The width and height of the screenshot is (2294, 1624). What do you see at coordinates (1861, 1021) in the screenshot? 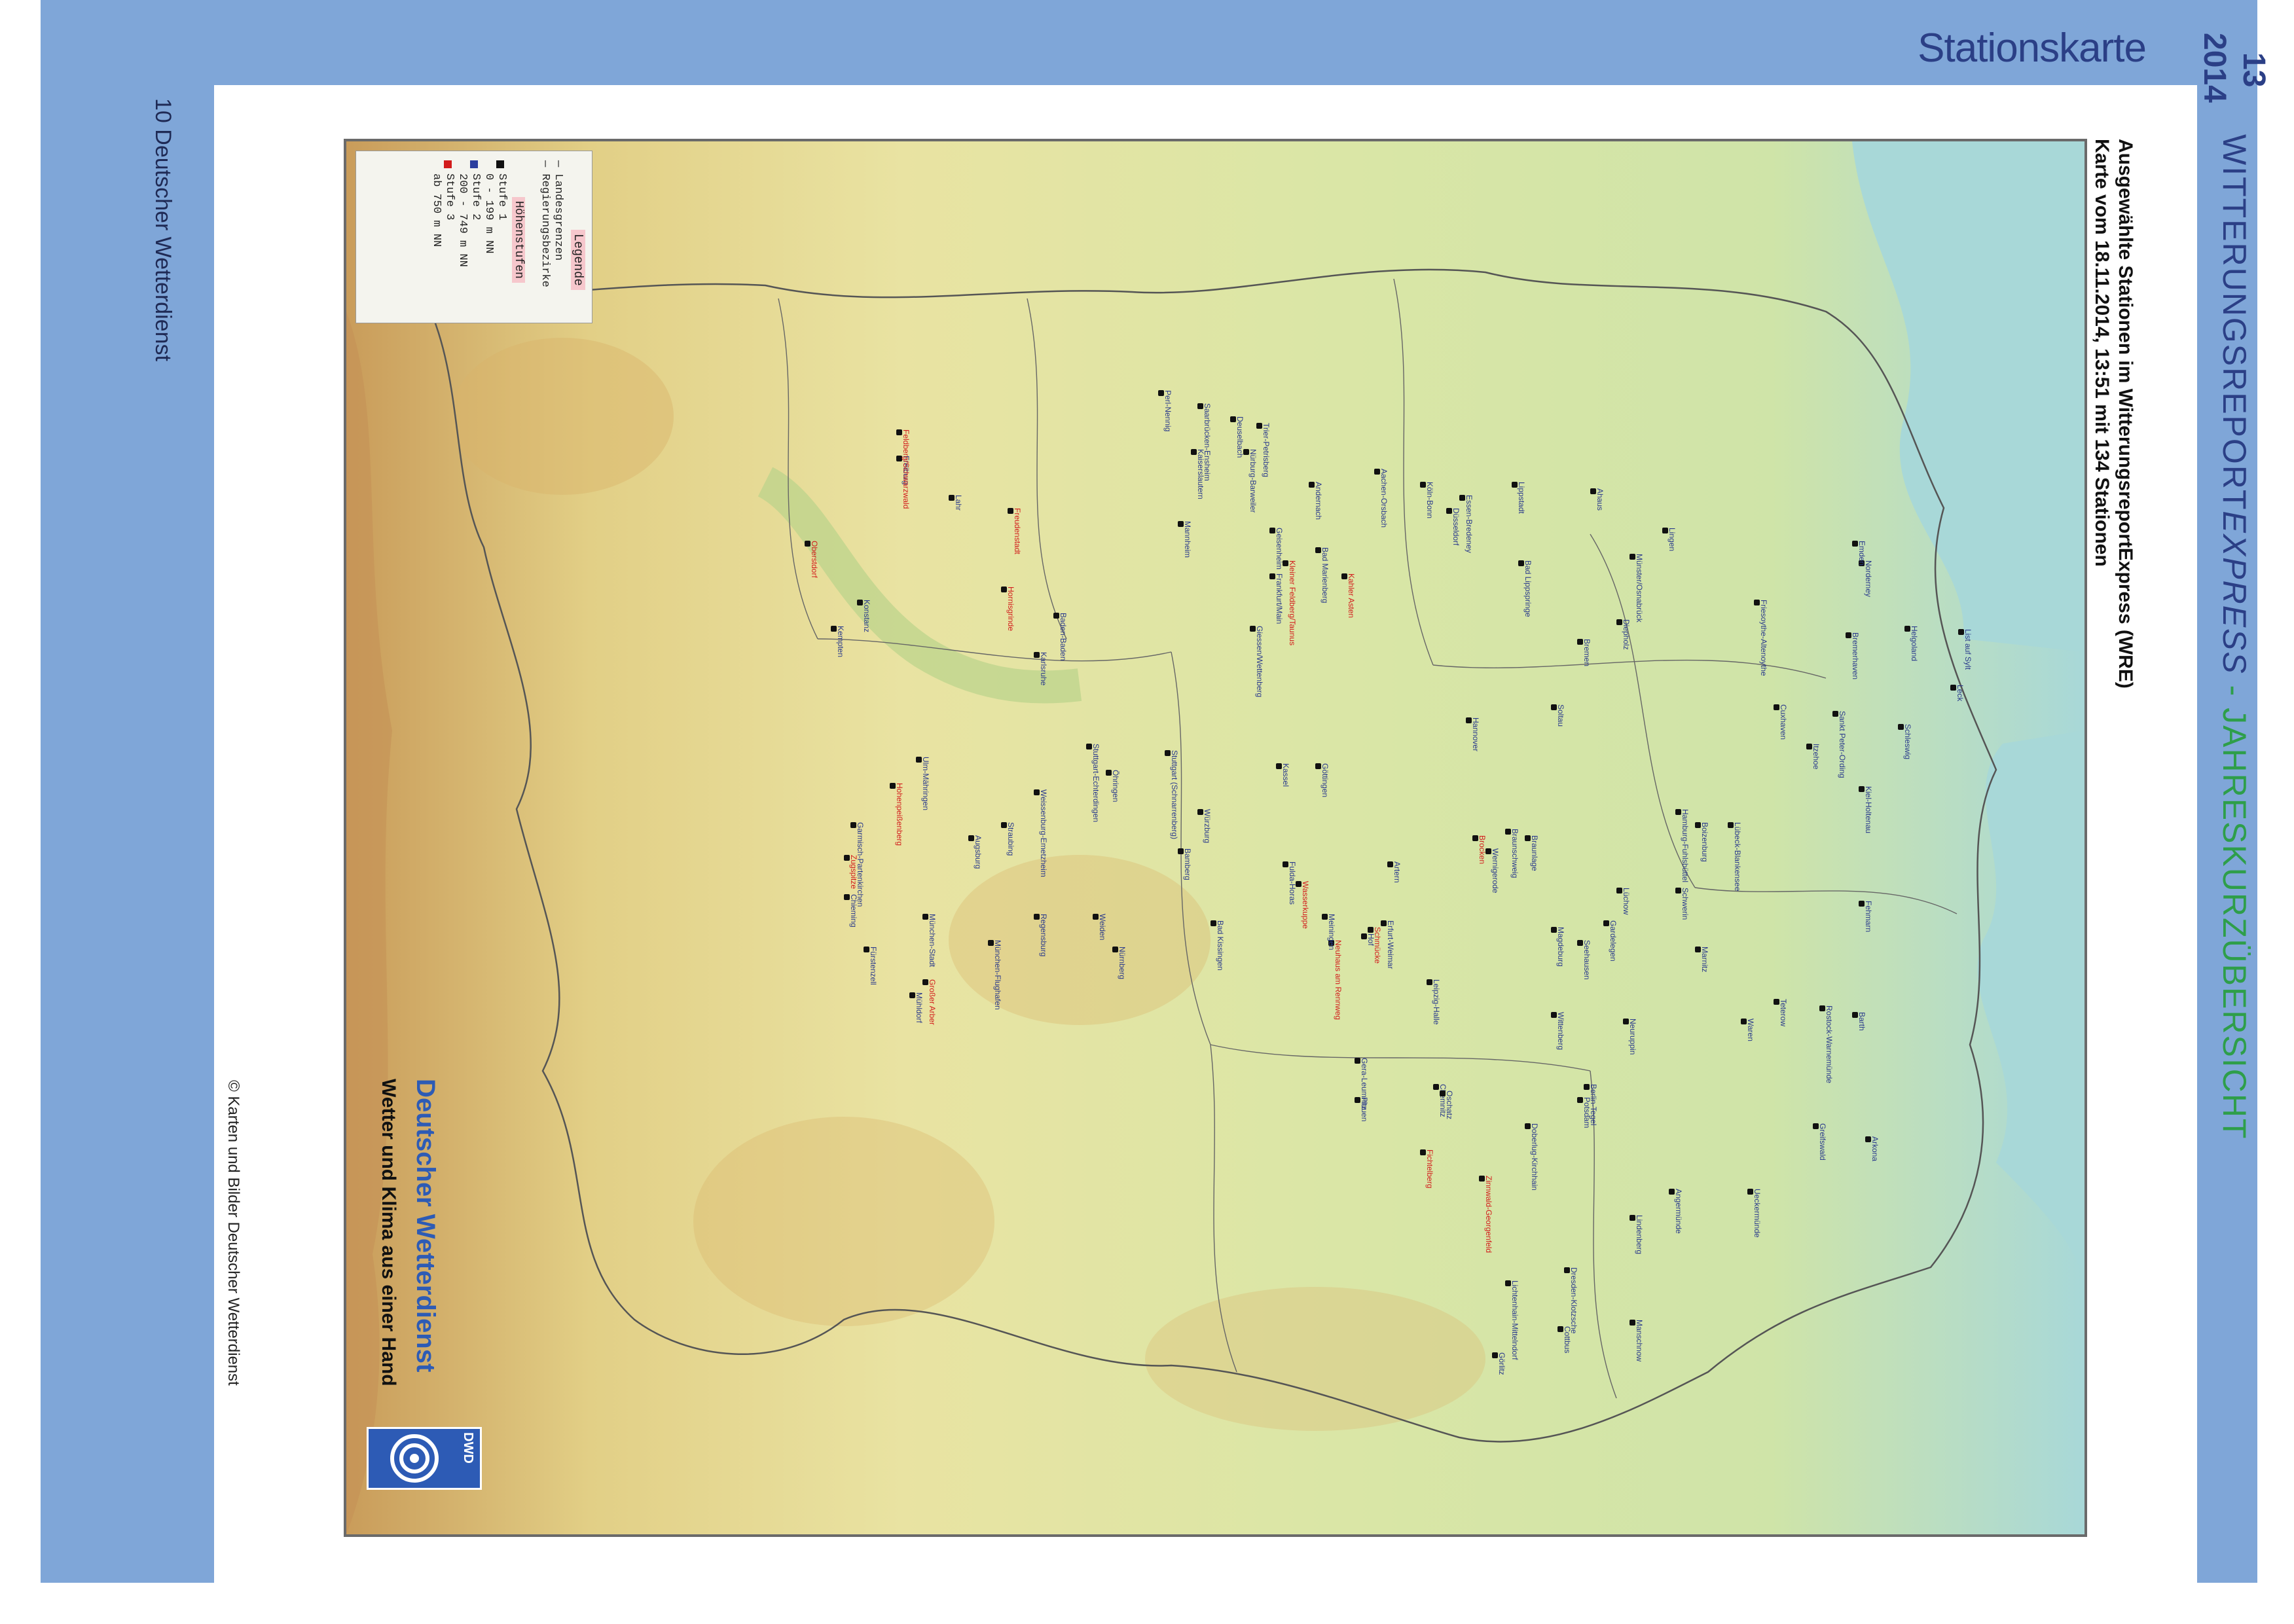
I see `station-label: Barth` at bounding box center [1861, 1021].